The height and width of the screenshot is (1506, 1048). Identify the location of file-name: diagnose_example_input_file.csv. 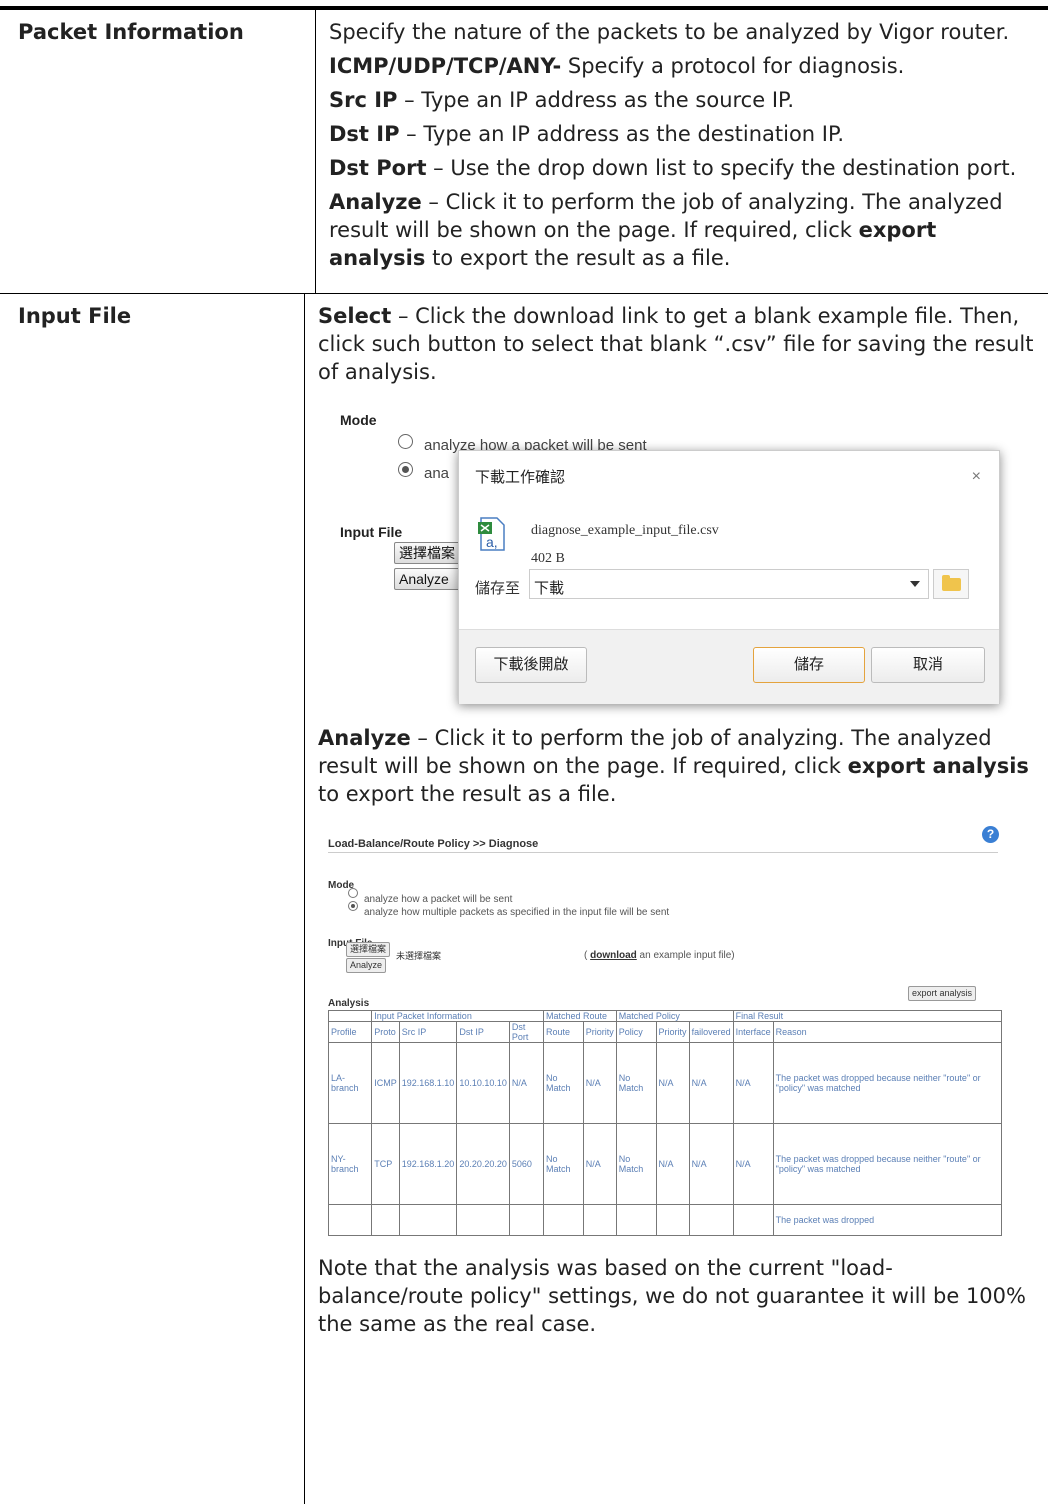
(625, 530).